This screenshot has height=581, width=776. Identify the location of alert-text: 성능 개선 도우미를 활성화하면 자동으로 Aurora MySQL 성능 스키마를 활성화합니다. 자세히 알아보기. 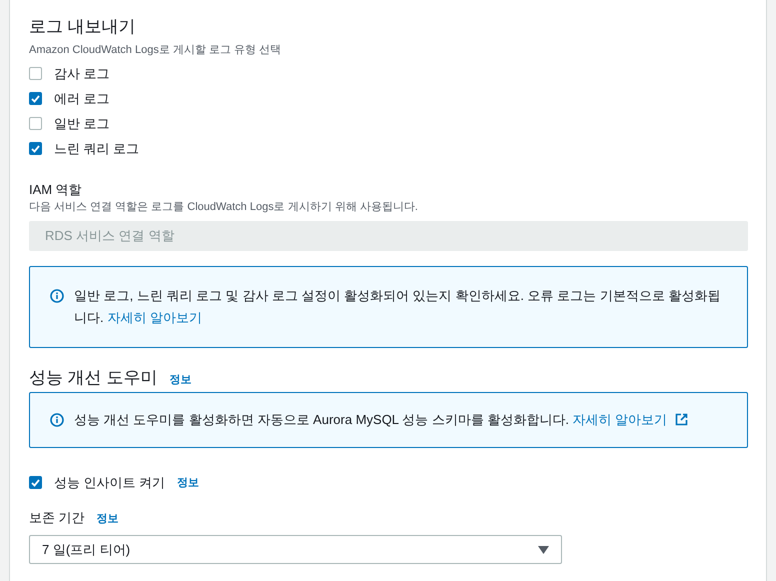
(400, 420).